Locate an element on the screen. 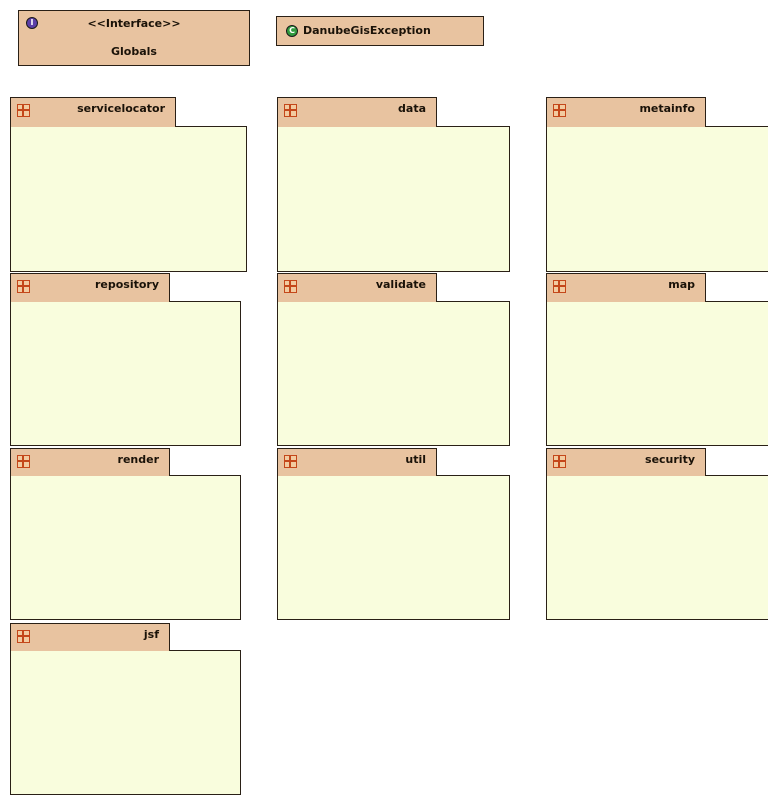 This screenshot has height=795, width=768. package-name: render is located at coordinates (138, 459).